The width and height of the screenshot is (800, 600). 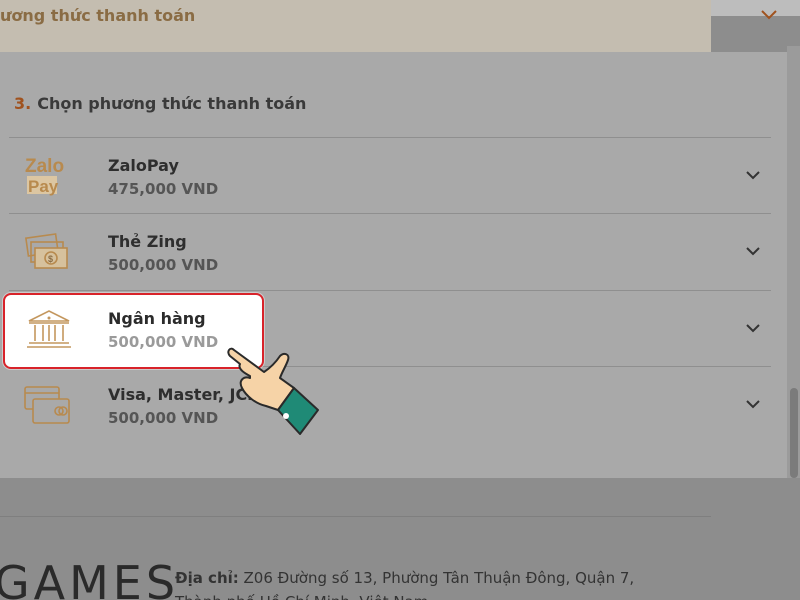 What do you see at coordinates (47, 405) in the screenshot?
I see `credit-card-icon` at bounding box center [47, 405].